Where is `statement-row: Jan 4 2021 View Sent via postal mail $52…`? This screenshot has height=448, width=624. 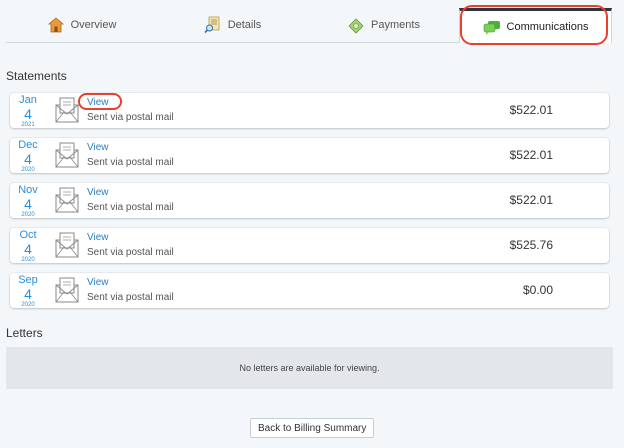 statement-row: Jan 4 2021 View Sent via postal mail $52… is located at coordinates (309, 110).